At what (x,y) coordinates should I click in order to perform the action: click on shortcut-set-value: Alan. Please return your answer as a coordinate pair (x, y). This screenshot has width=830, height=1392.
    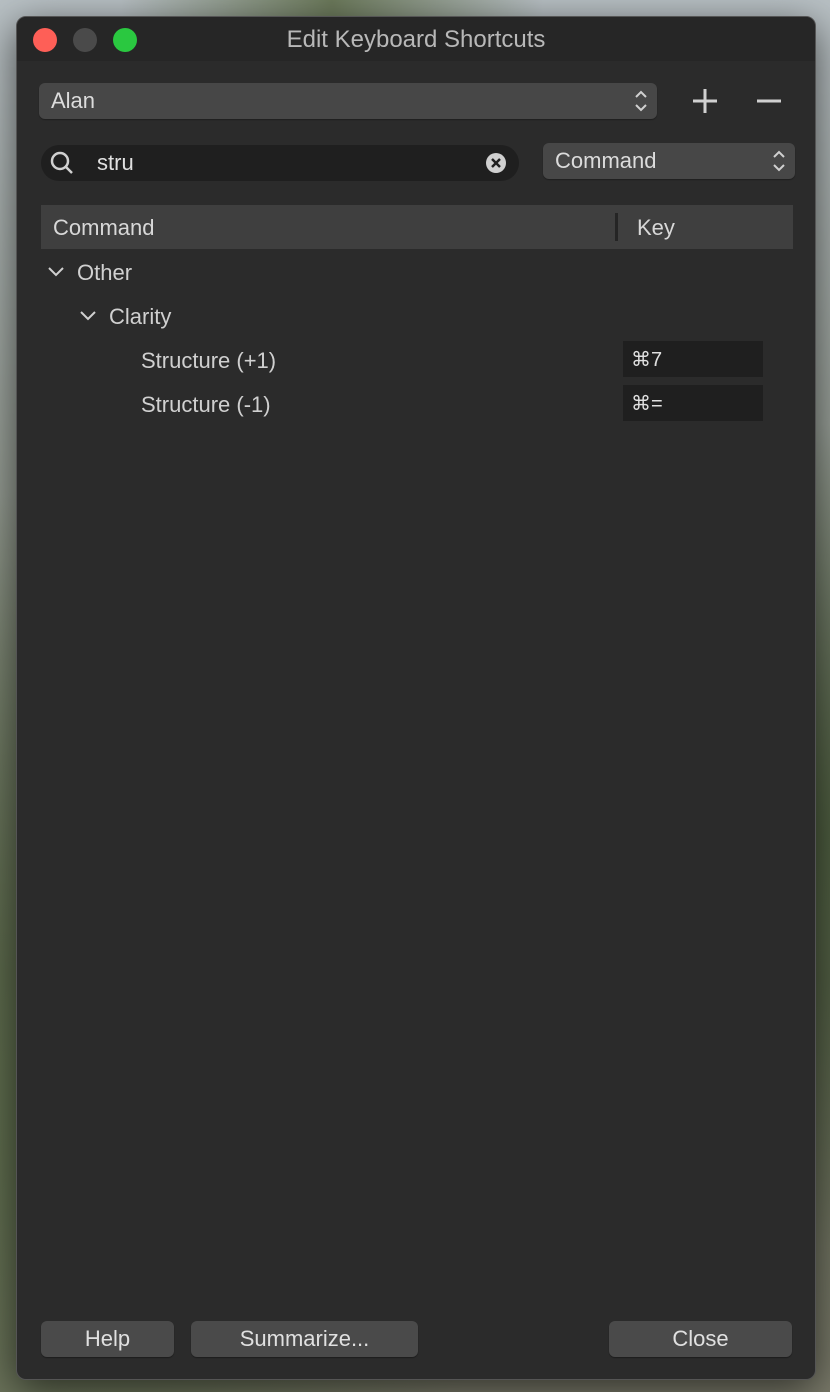
    Looking at the image, I should click on (73, 100).